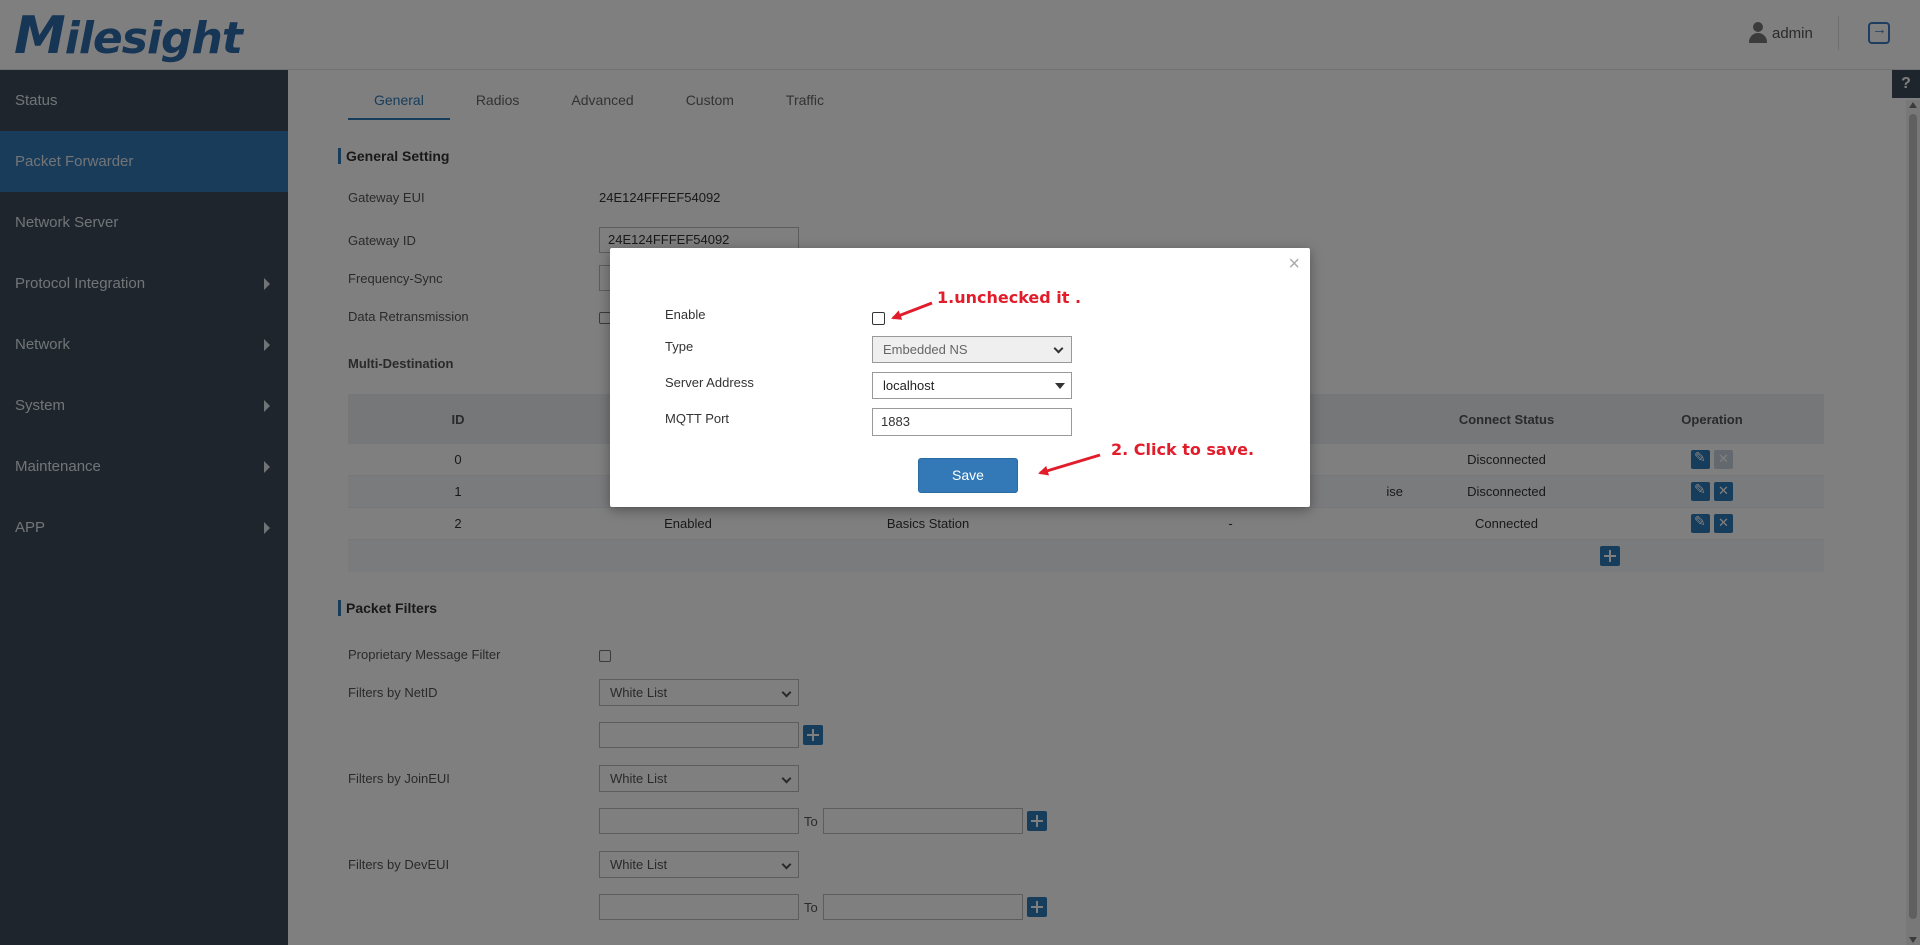  What do you see at coordinates (972, 422) in the screenshot?
I see `mqtt-port-input: 1883` at bounding box center [972, 422].